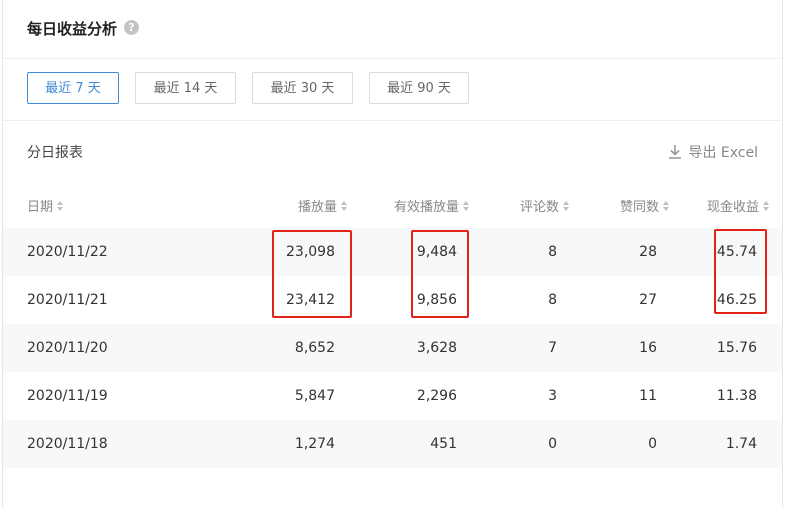 The image size is (793, 508). What do you see at coordinates (314, 444) in the screenshot?
I see `cell-plays: 1,274` at bounding box center [314, 444].